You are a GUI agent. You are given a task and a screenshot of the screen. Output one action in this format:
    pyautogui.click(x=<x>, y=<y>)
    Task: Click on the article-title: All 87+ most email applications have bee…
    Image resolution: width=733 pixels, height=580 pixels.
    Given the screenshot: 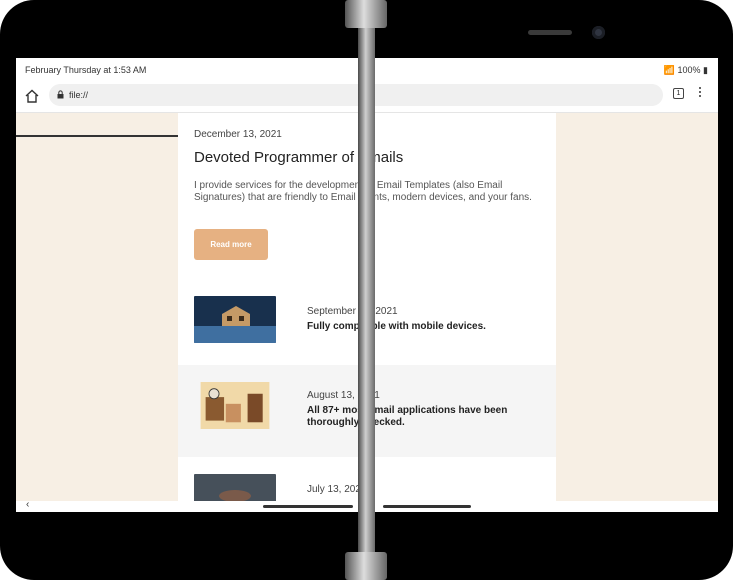 What is the action you would take?
    pyautogui.click(x=407, y=416)
    